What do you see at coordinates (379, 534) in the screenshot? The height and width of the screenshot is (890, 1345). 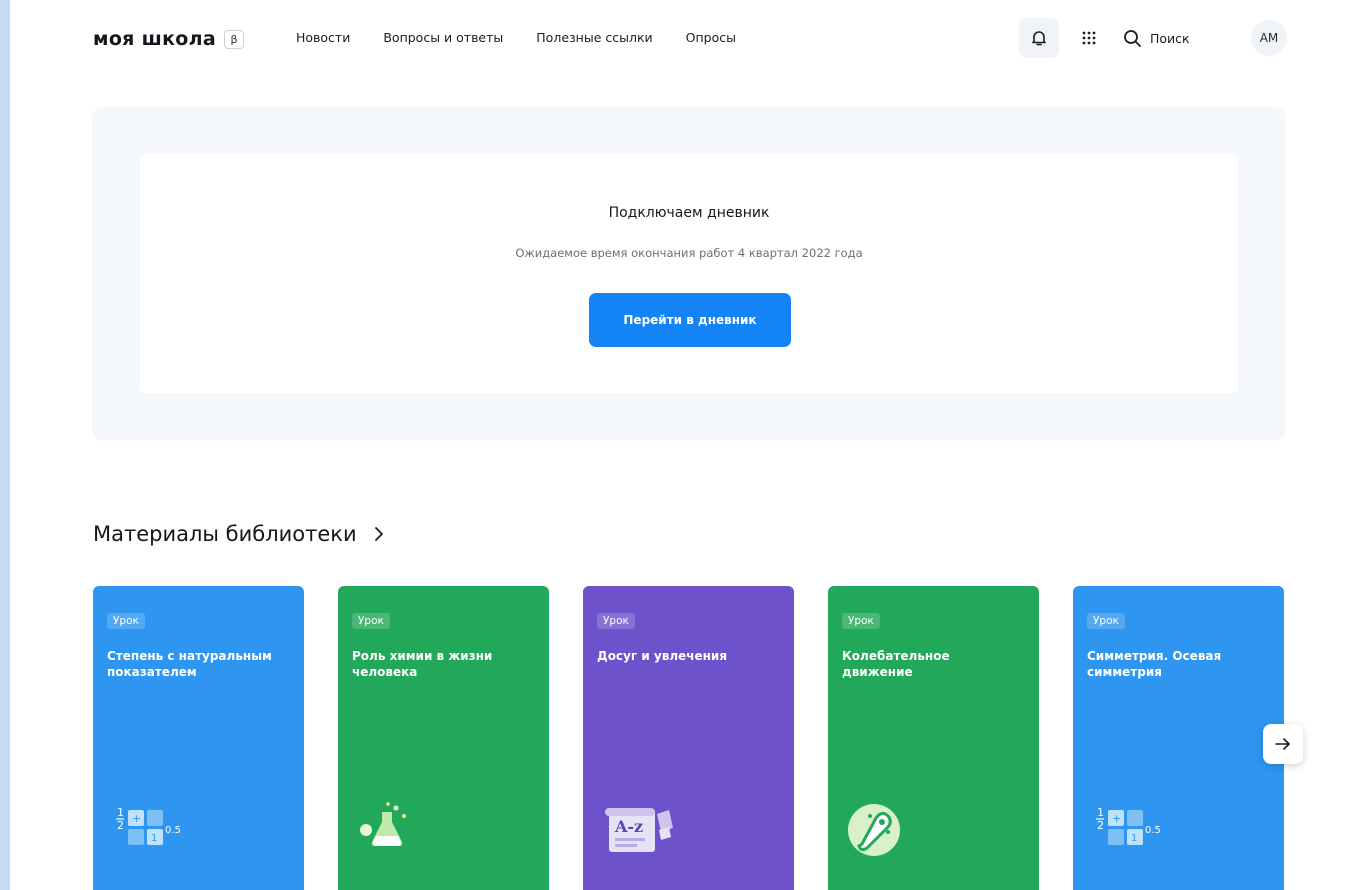 I see `chevron-right-icon` at bounding box center [379, 534].